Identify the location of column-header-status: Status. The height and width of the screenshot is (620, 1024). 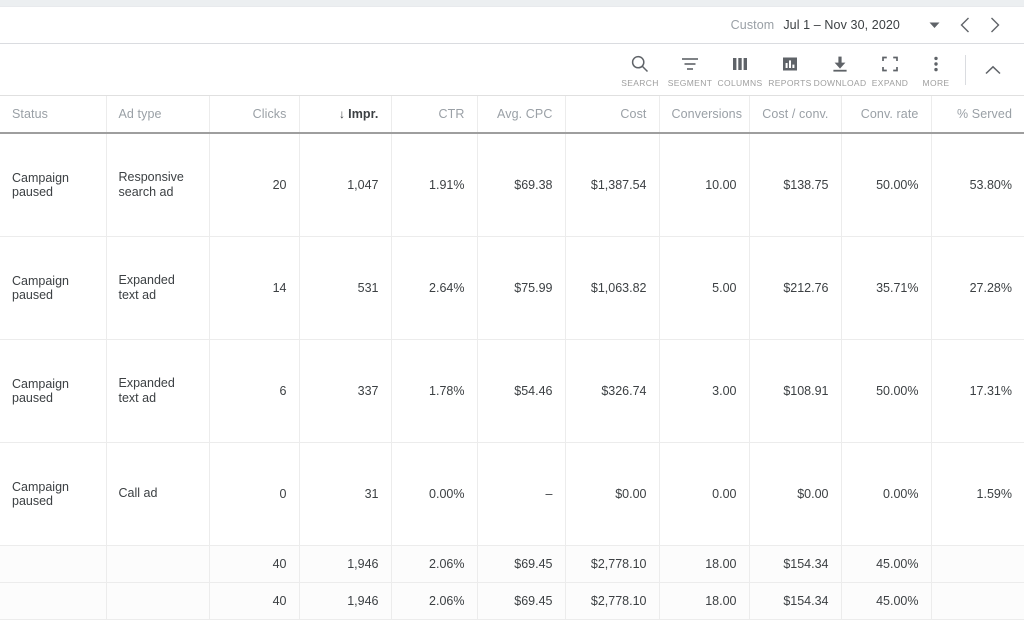
(53, 115).